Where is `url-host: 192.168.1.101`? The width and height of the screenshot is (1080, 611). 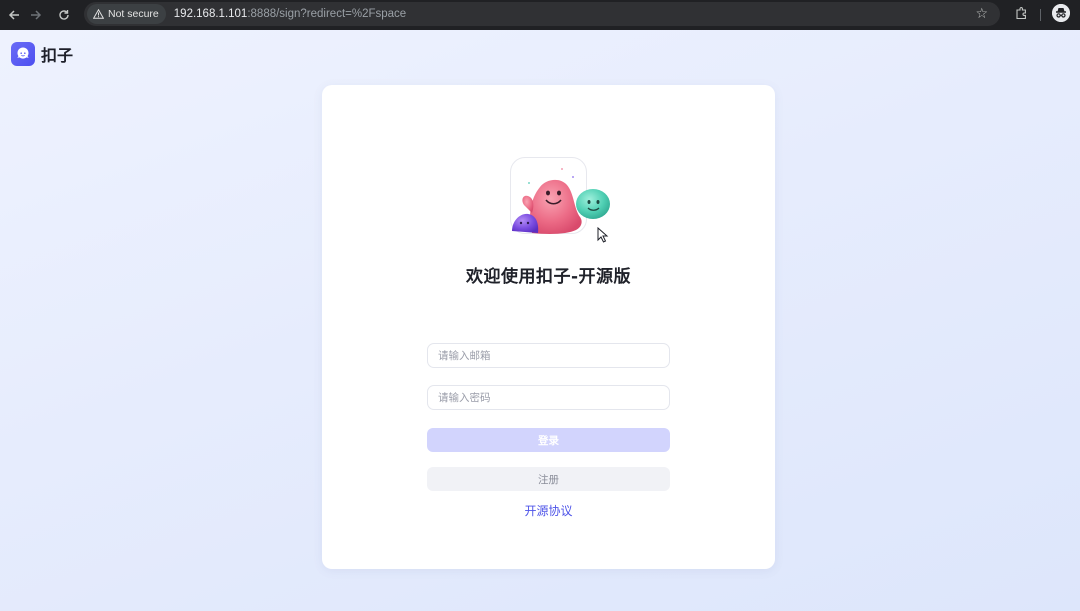 url-host: 192.168.1.101 is located at coordinates (210, 14).